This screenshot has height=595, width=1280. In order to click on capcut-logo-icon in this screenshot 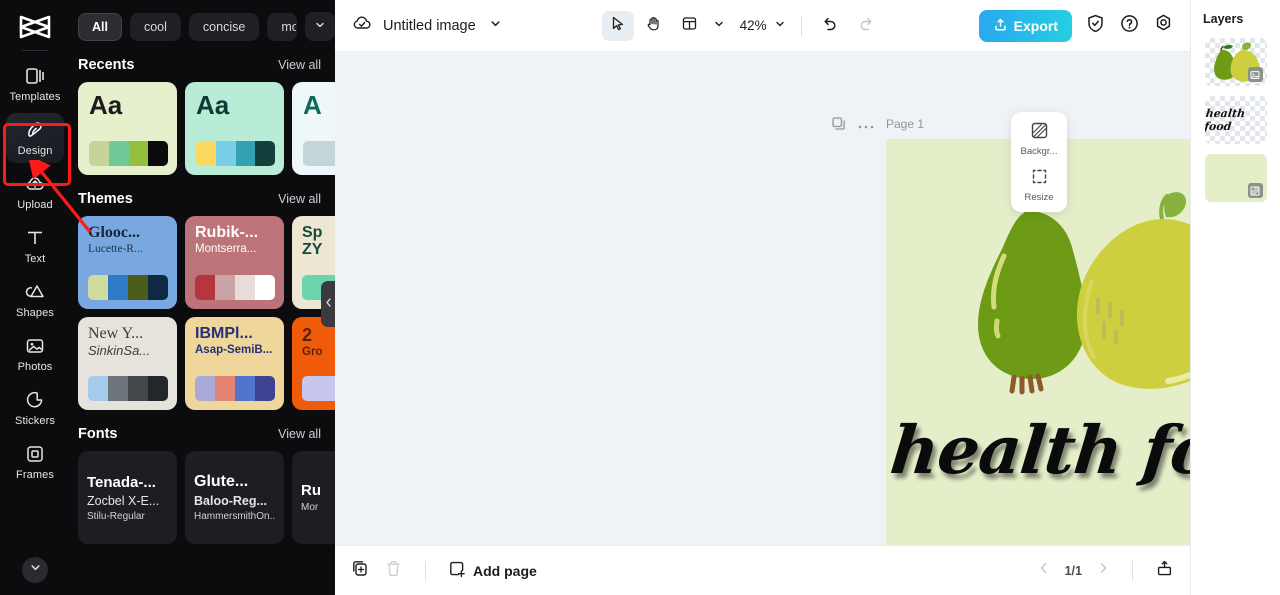, I will do `click(35, 27)`.